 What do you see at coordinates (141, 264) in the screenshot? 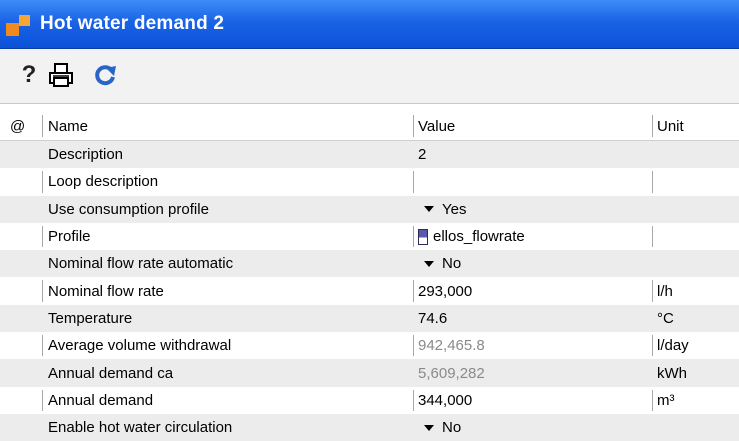
I see `property-name: Nominal flow rate automatic` at bounding box center [141, 264].